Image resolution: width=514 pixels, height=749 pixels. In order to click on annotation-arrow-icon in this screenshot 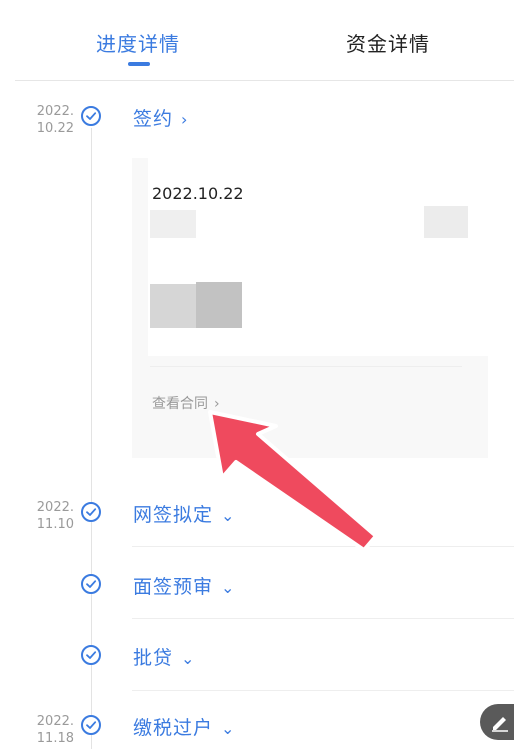, I will do `click(293, 481)`.